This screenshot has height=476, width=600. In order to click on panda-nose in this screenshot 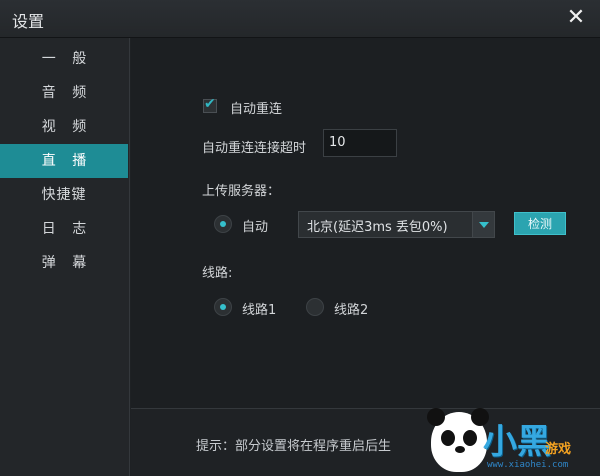, I will do `click(460, 449)`.